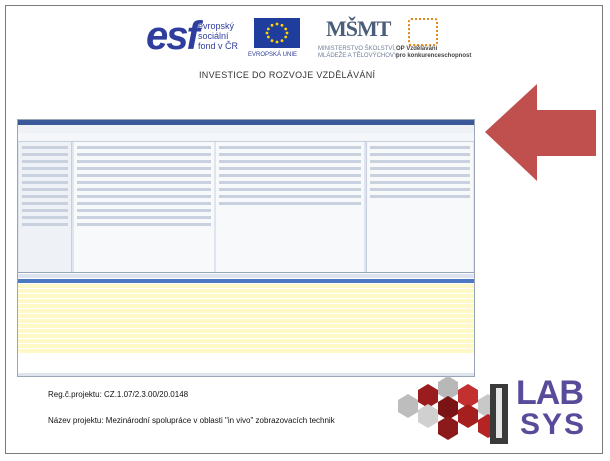 Image resolution: width=610 pixels, height=461 pixels. I want to click on eu-flag-icon, so click(277, 33).